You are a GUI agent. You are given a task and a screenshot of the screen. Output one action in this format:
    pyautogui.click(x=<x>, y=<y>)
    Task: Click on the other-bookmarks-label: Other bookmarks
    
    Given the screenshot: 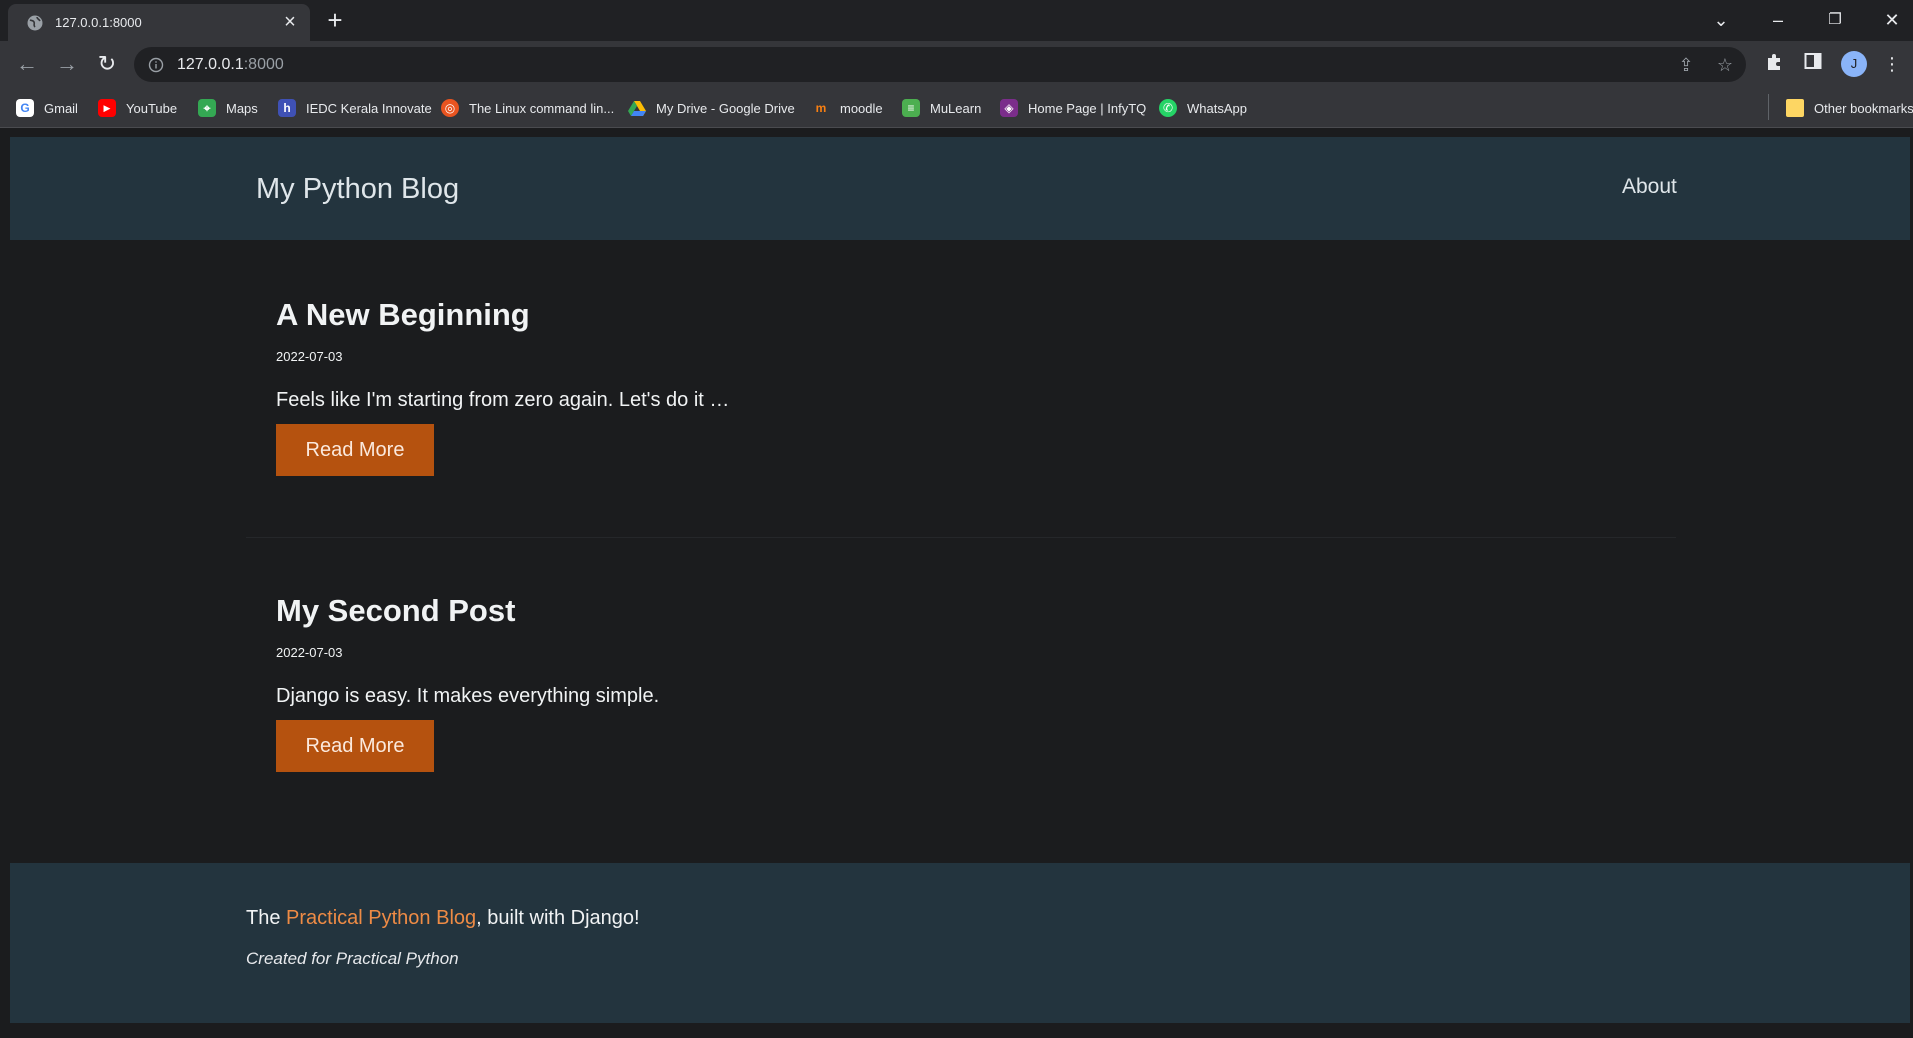 What is the action you would take?
    pyautogui.click(x=1863, y=108)
    